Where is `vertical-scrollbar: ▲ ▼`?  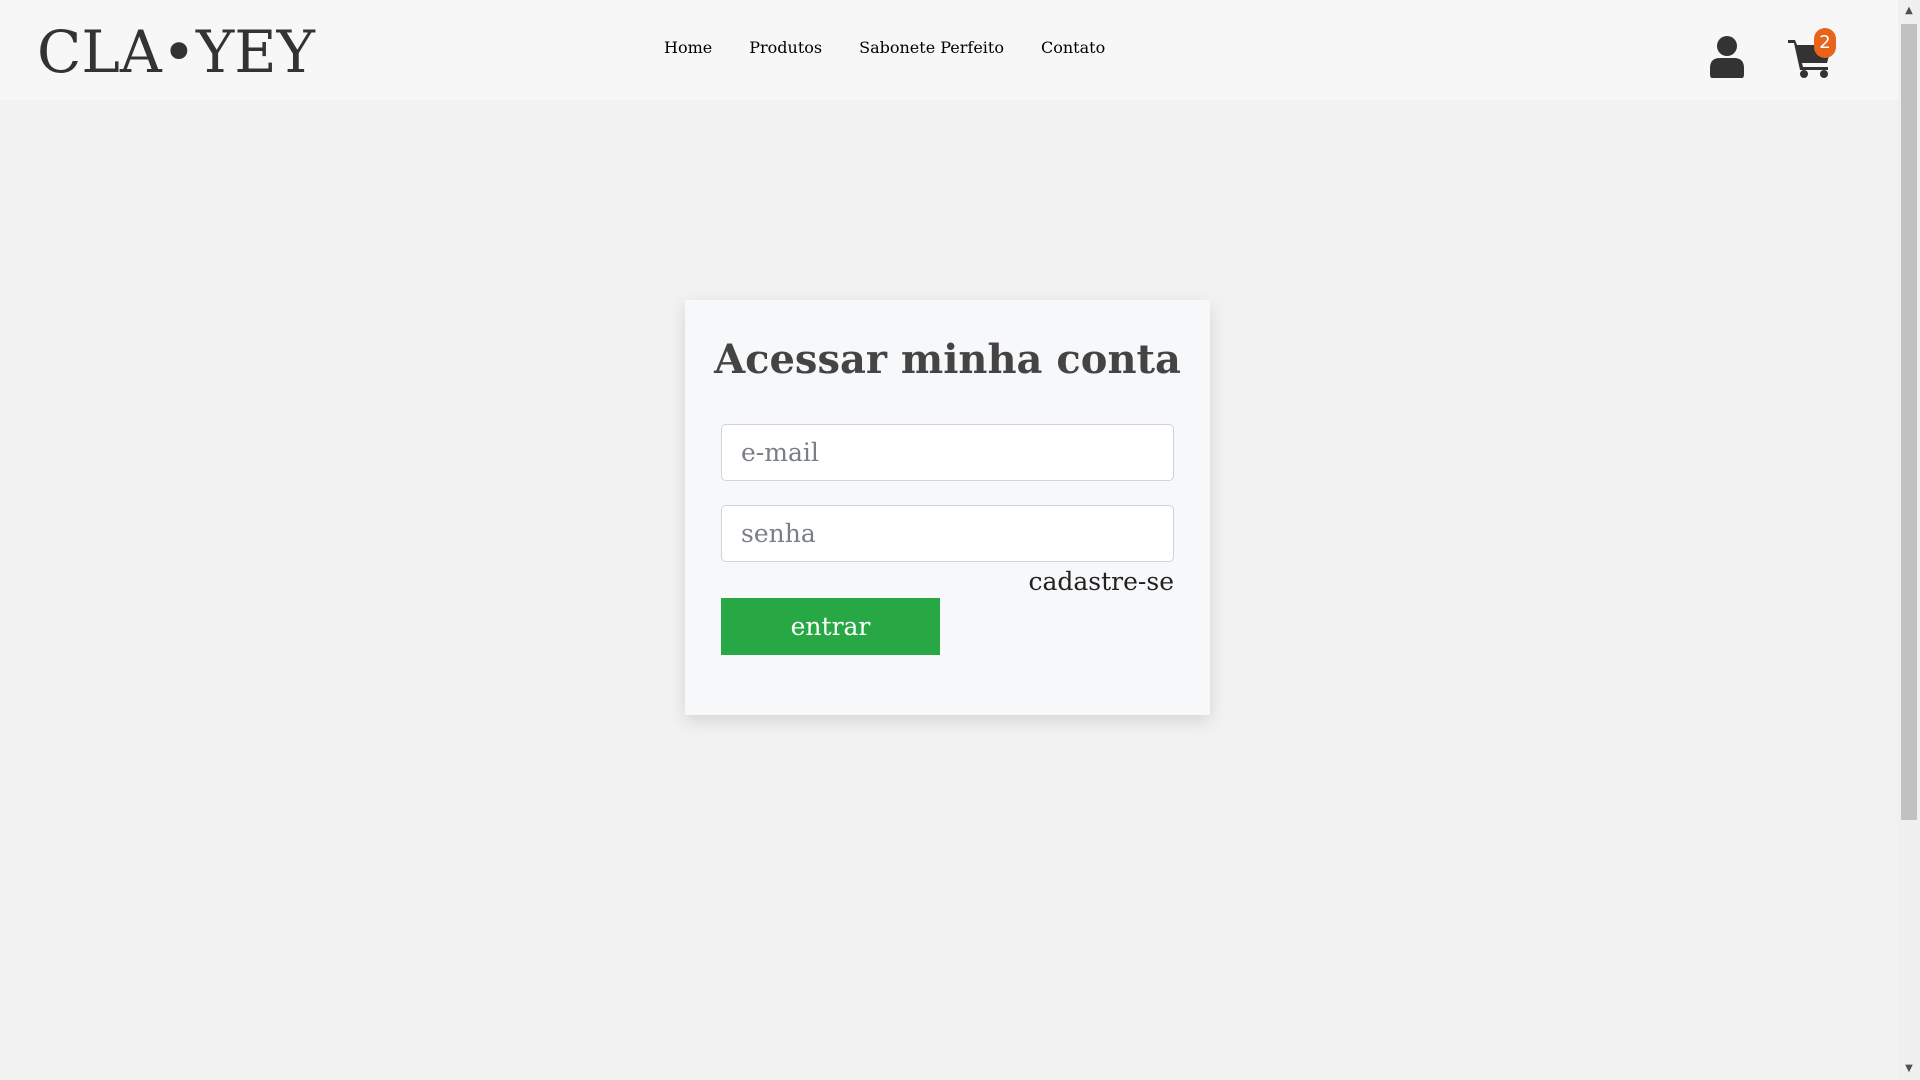 vertical-scrollbar: ▲ ▼ is located at coordinates (1909, 540).